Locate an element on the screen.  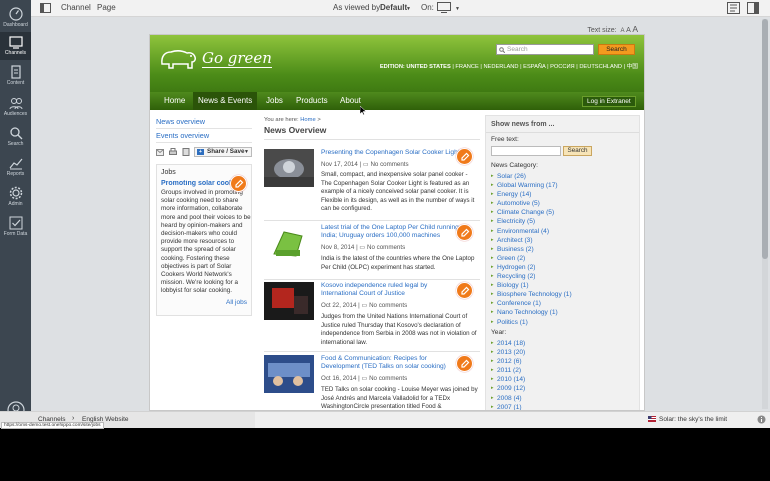
rail-form-data: Form Data is located at coordinates (15, 227).